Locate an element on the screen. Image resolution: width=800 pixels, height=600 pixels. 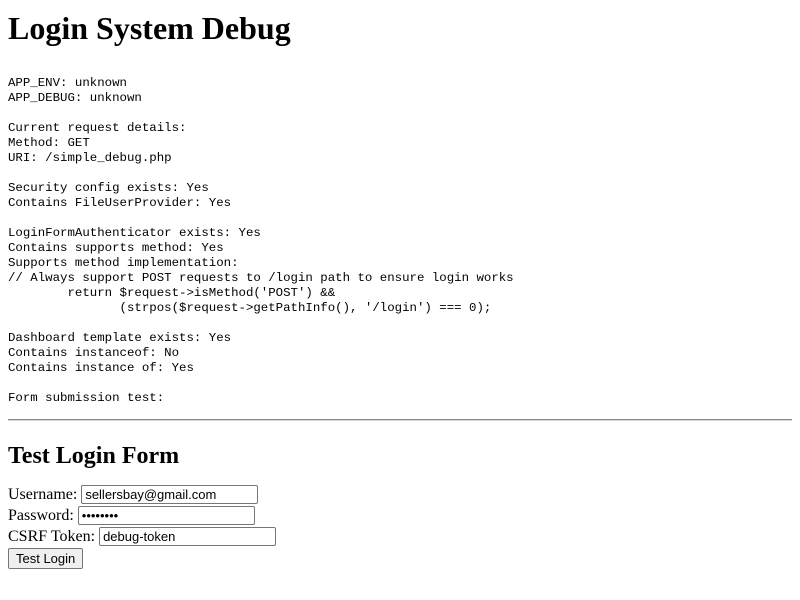
password-row: Password: is located at coordinates (400, 515).